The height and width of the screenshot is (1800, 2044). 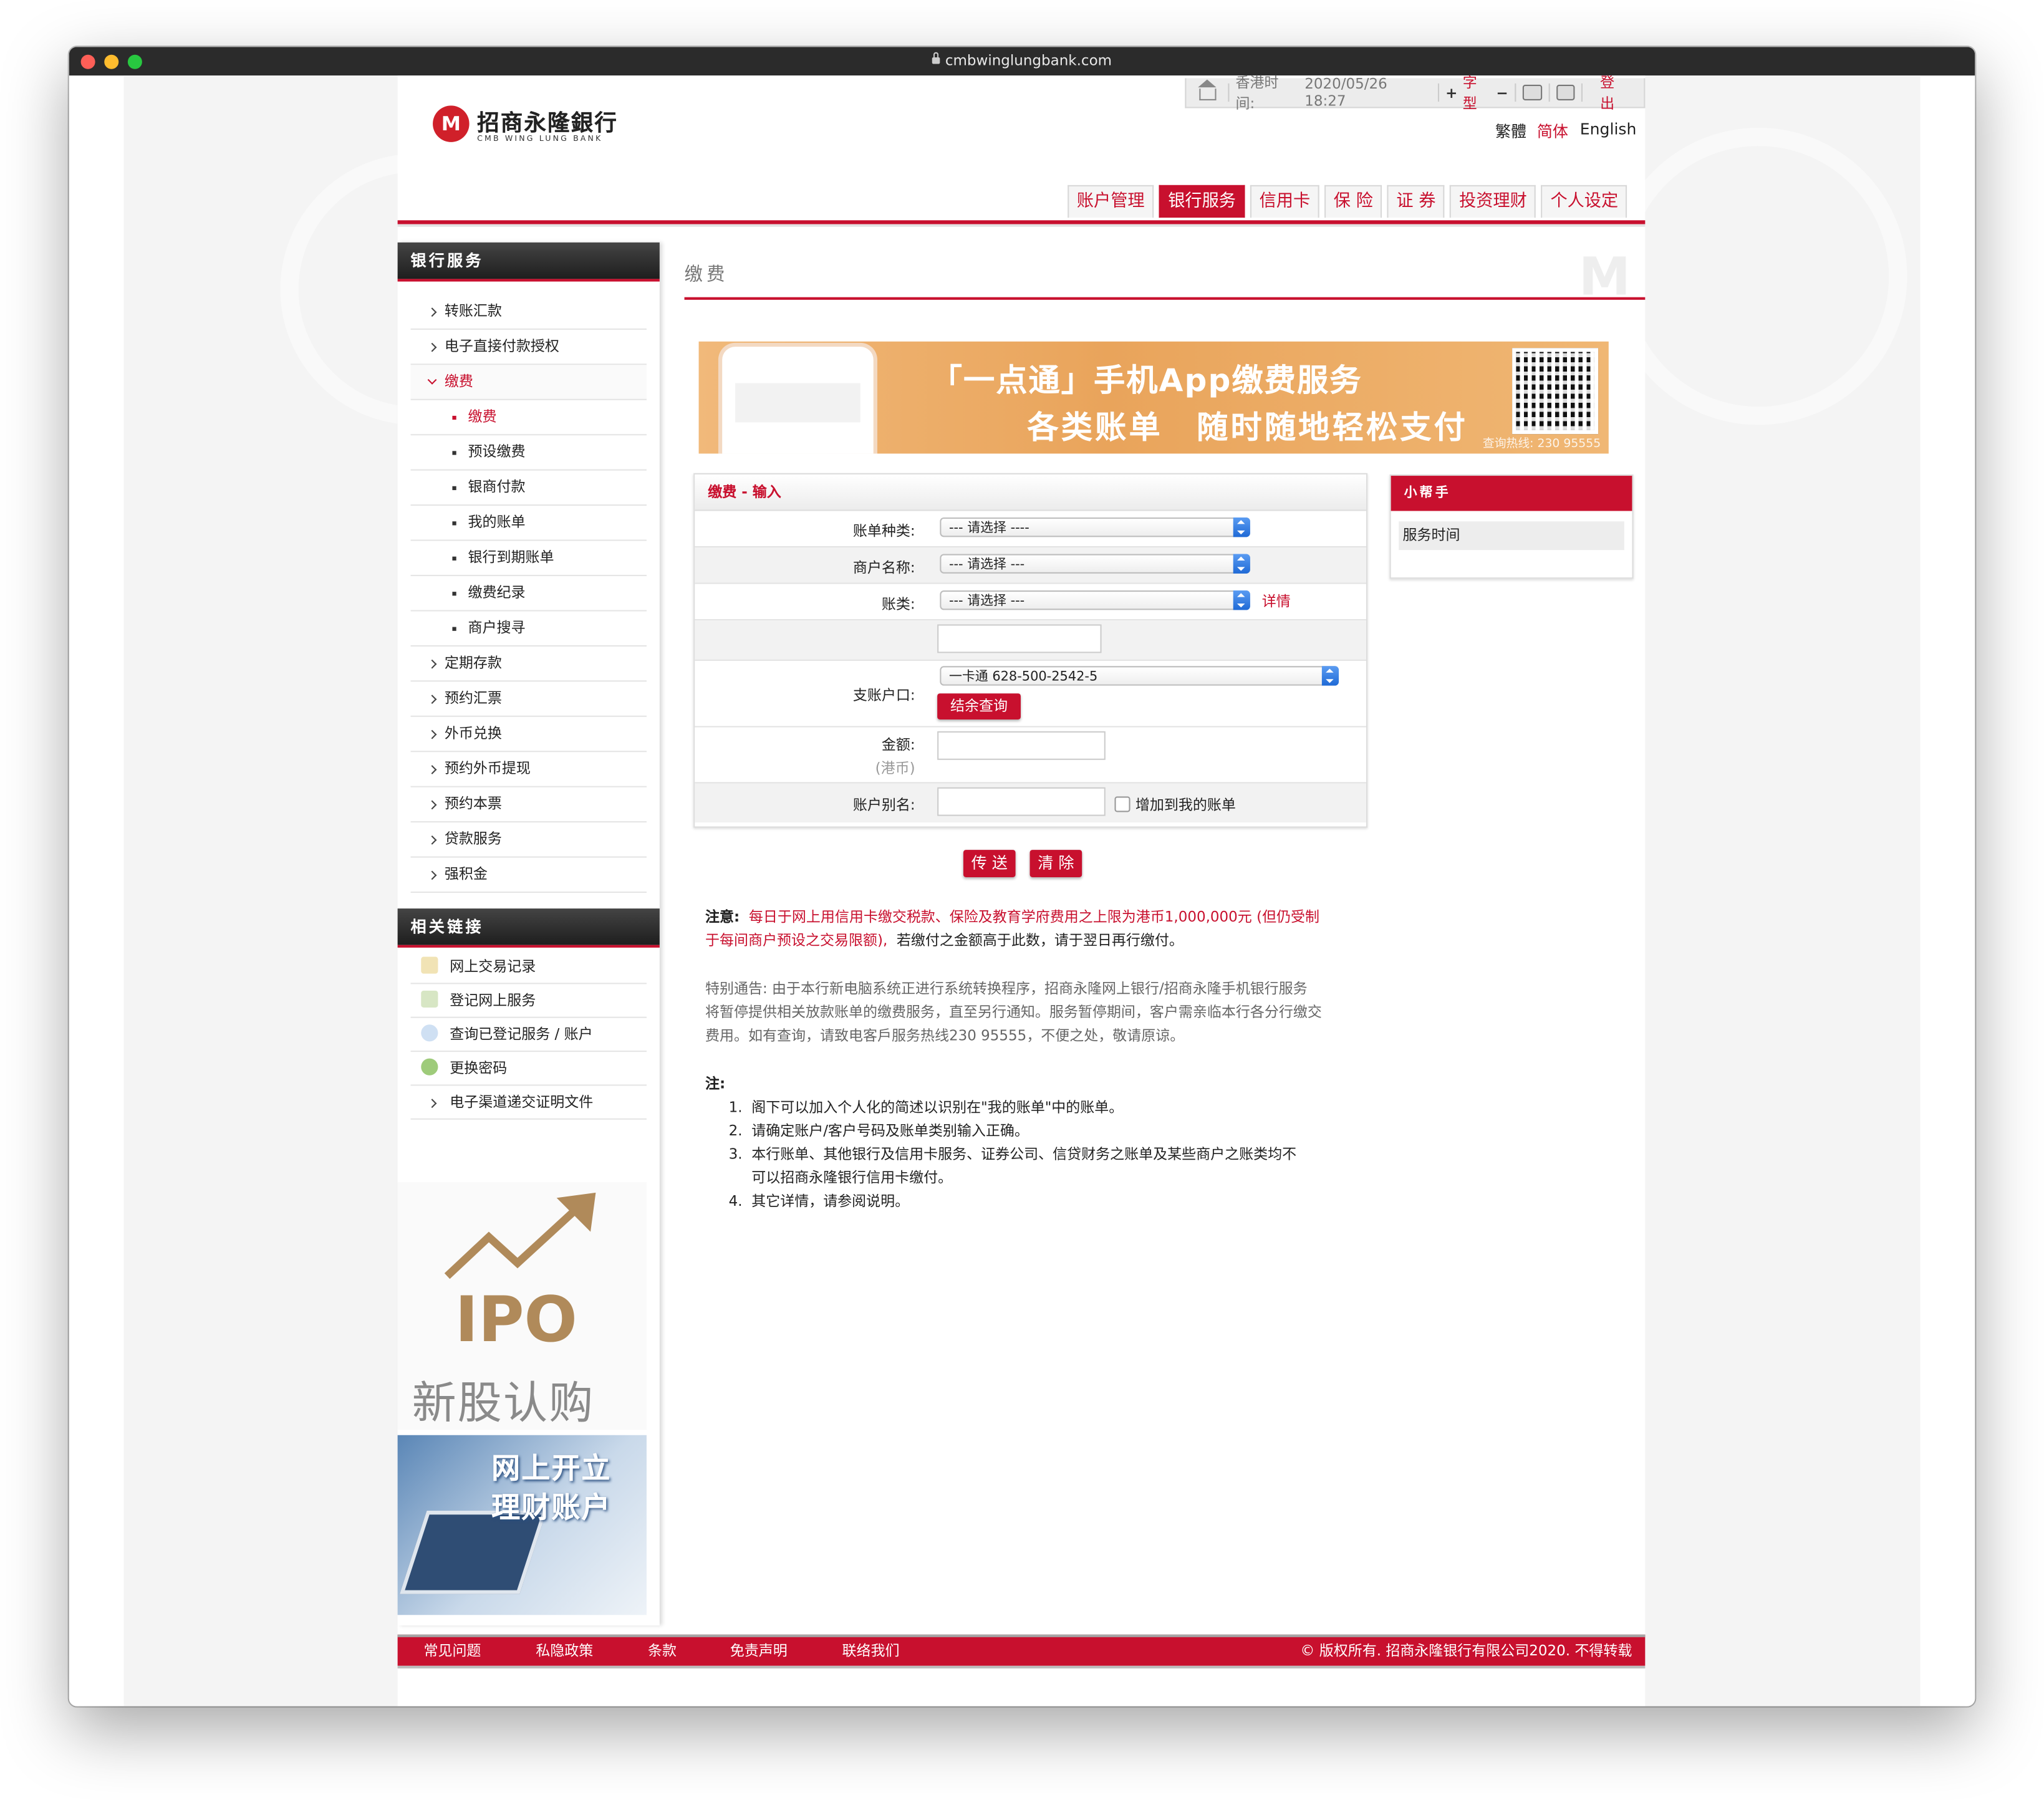 I want to click on debit-account-label: 支账户口:, so click(x=883, y=695).